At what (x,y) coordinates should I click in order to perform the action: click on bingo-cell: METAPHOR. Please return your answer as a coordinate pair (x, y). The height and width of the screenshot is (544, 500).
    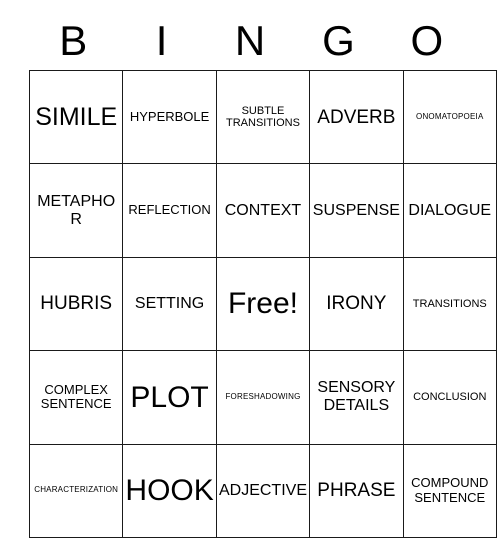
    Looking at the image, I should click on (76, 210).